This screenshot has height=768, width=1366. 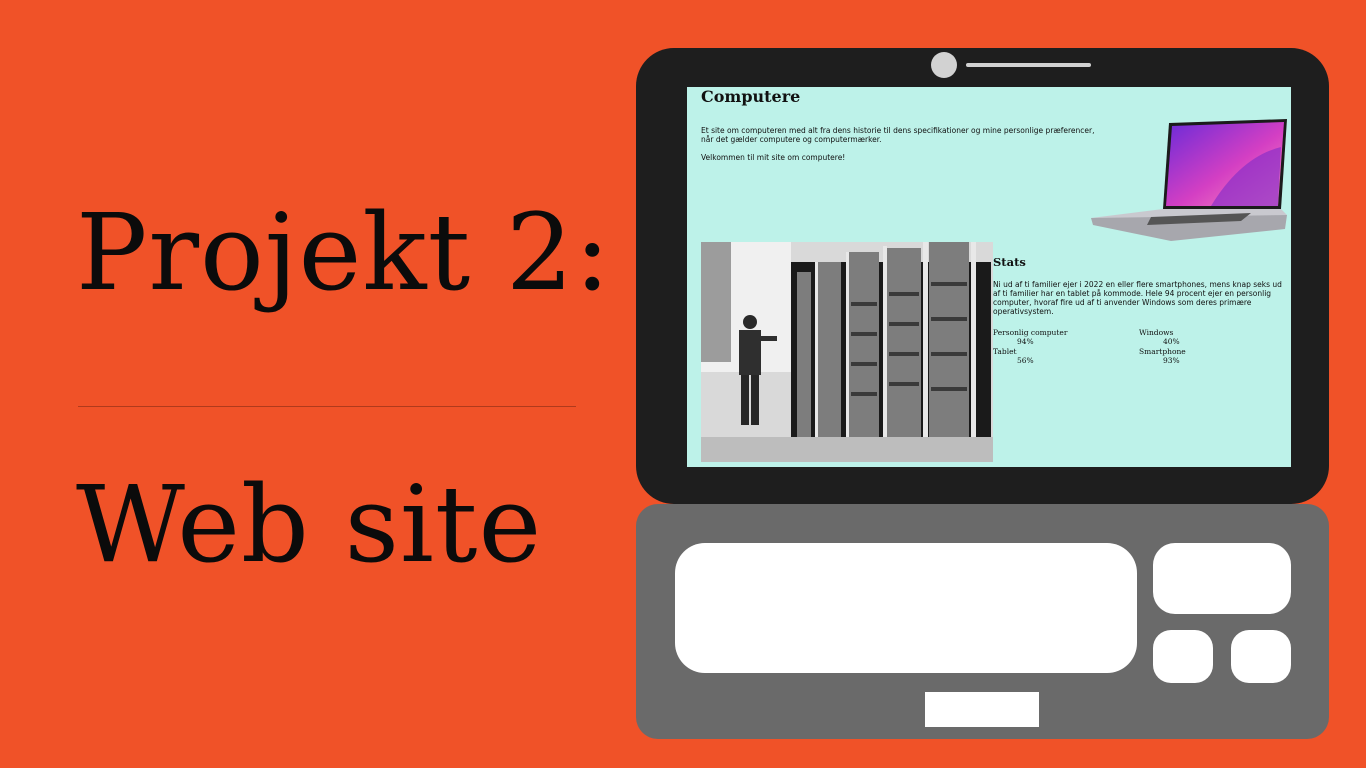 I want to click on keyboard-key-large, so click(x=906, y=608).